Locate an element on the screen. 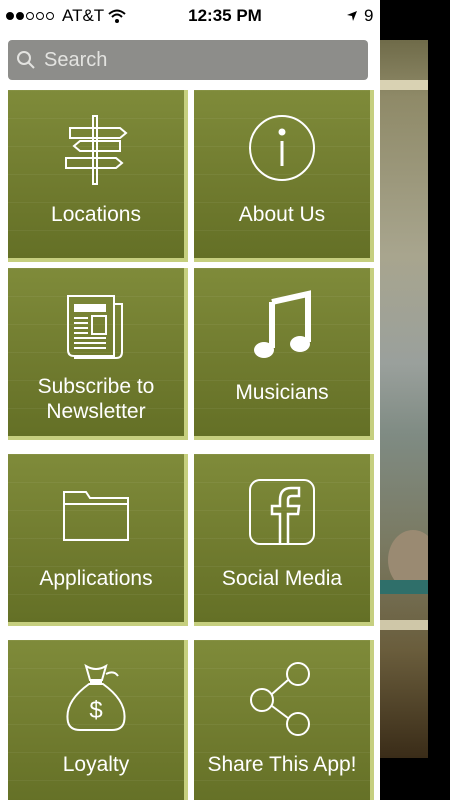 This screenshot has width=450, height=800. music-note-icon is located at coordinates (282, 324).